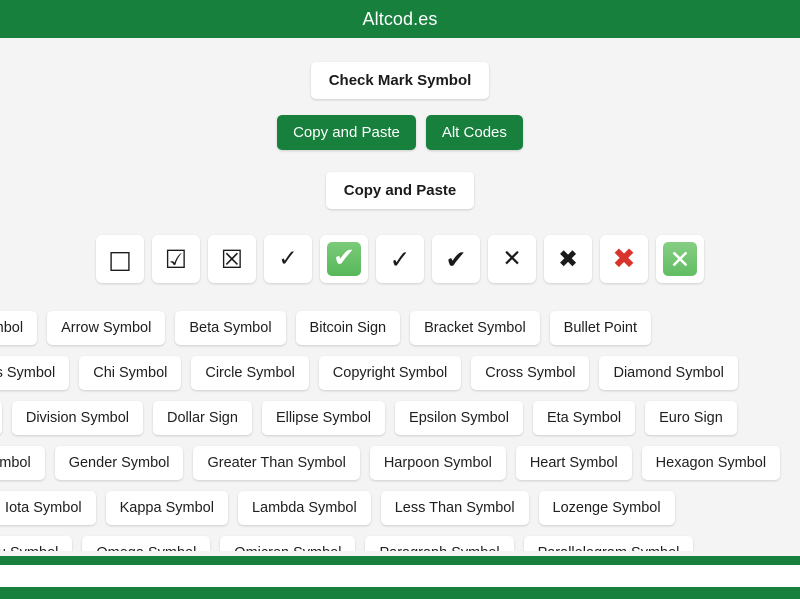 This screenshot has width=800, height=599. I want to click on footer-gap, so click(400, 576).